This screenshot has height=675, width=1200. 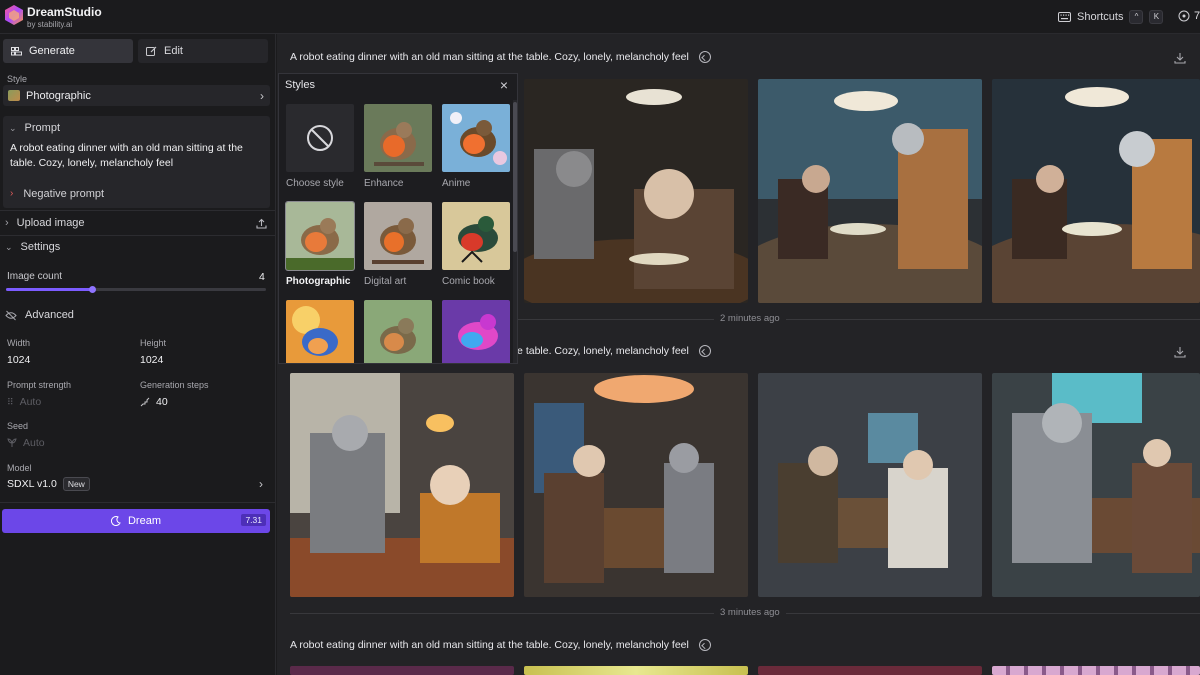 I want to click on settings-toggle: ⌄ Settings, so click(x=137, y=247).